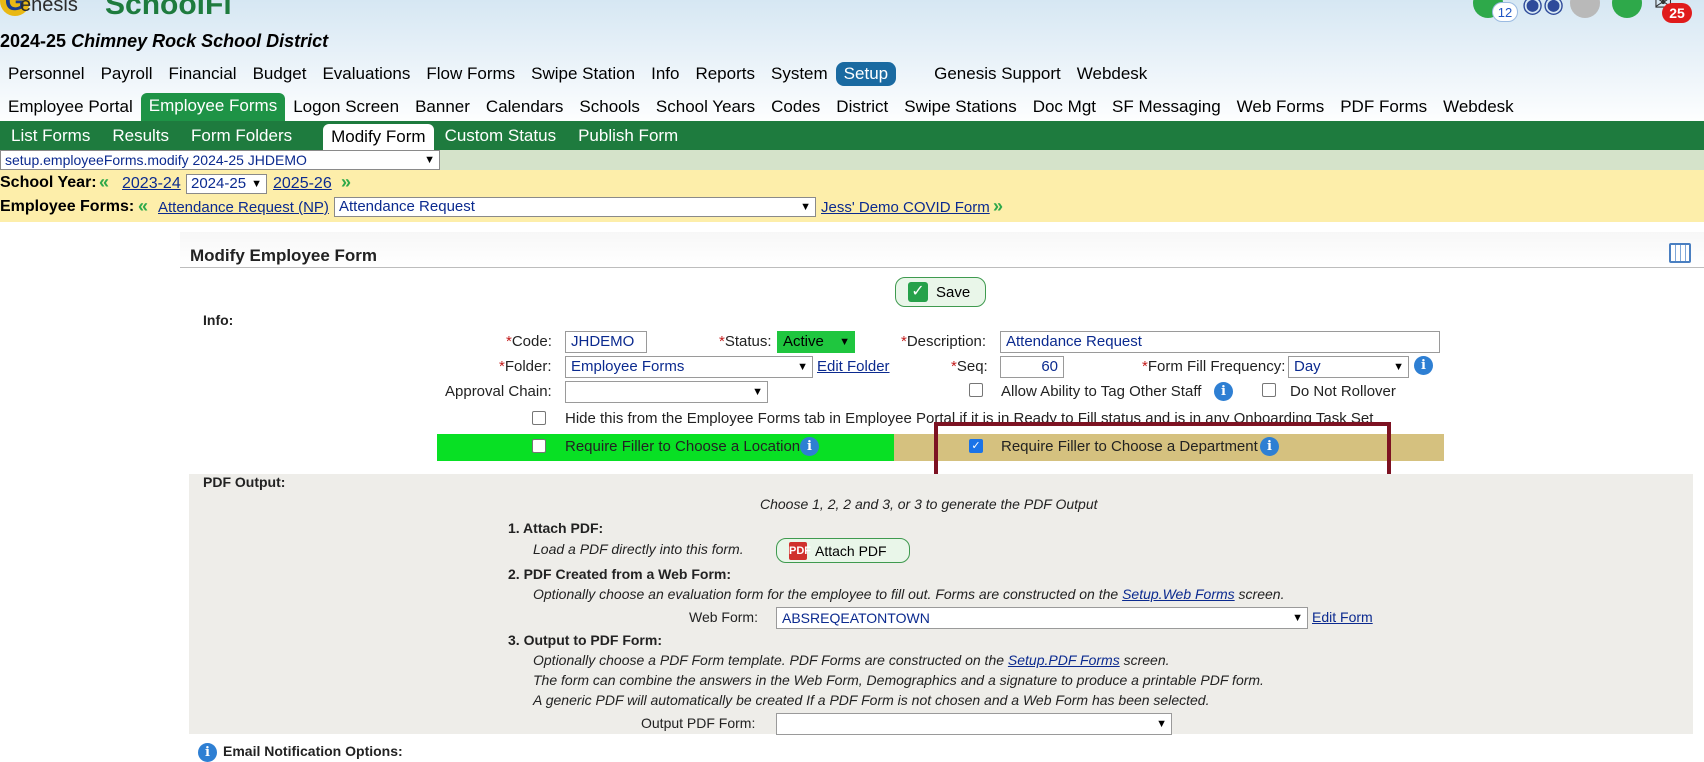 The image size is (1704, 762). I want to click on menu-webdesk: Webdesk, so click(1112, 74).